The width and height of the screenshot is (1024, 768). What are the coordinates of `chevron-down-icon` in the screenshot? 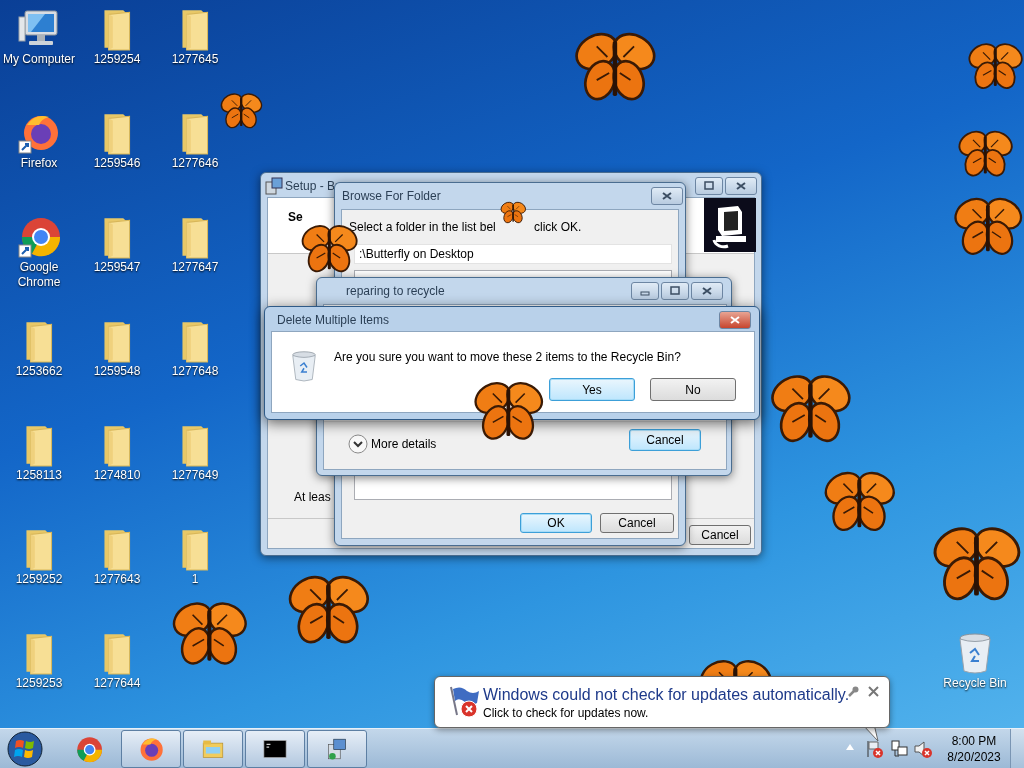 It's located at (358, 444).